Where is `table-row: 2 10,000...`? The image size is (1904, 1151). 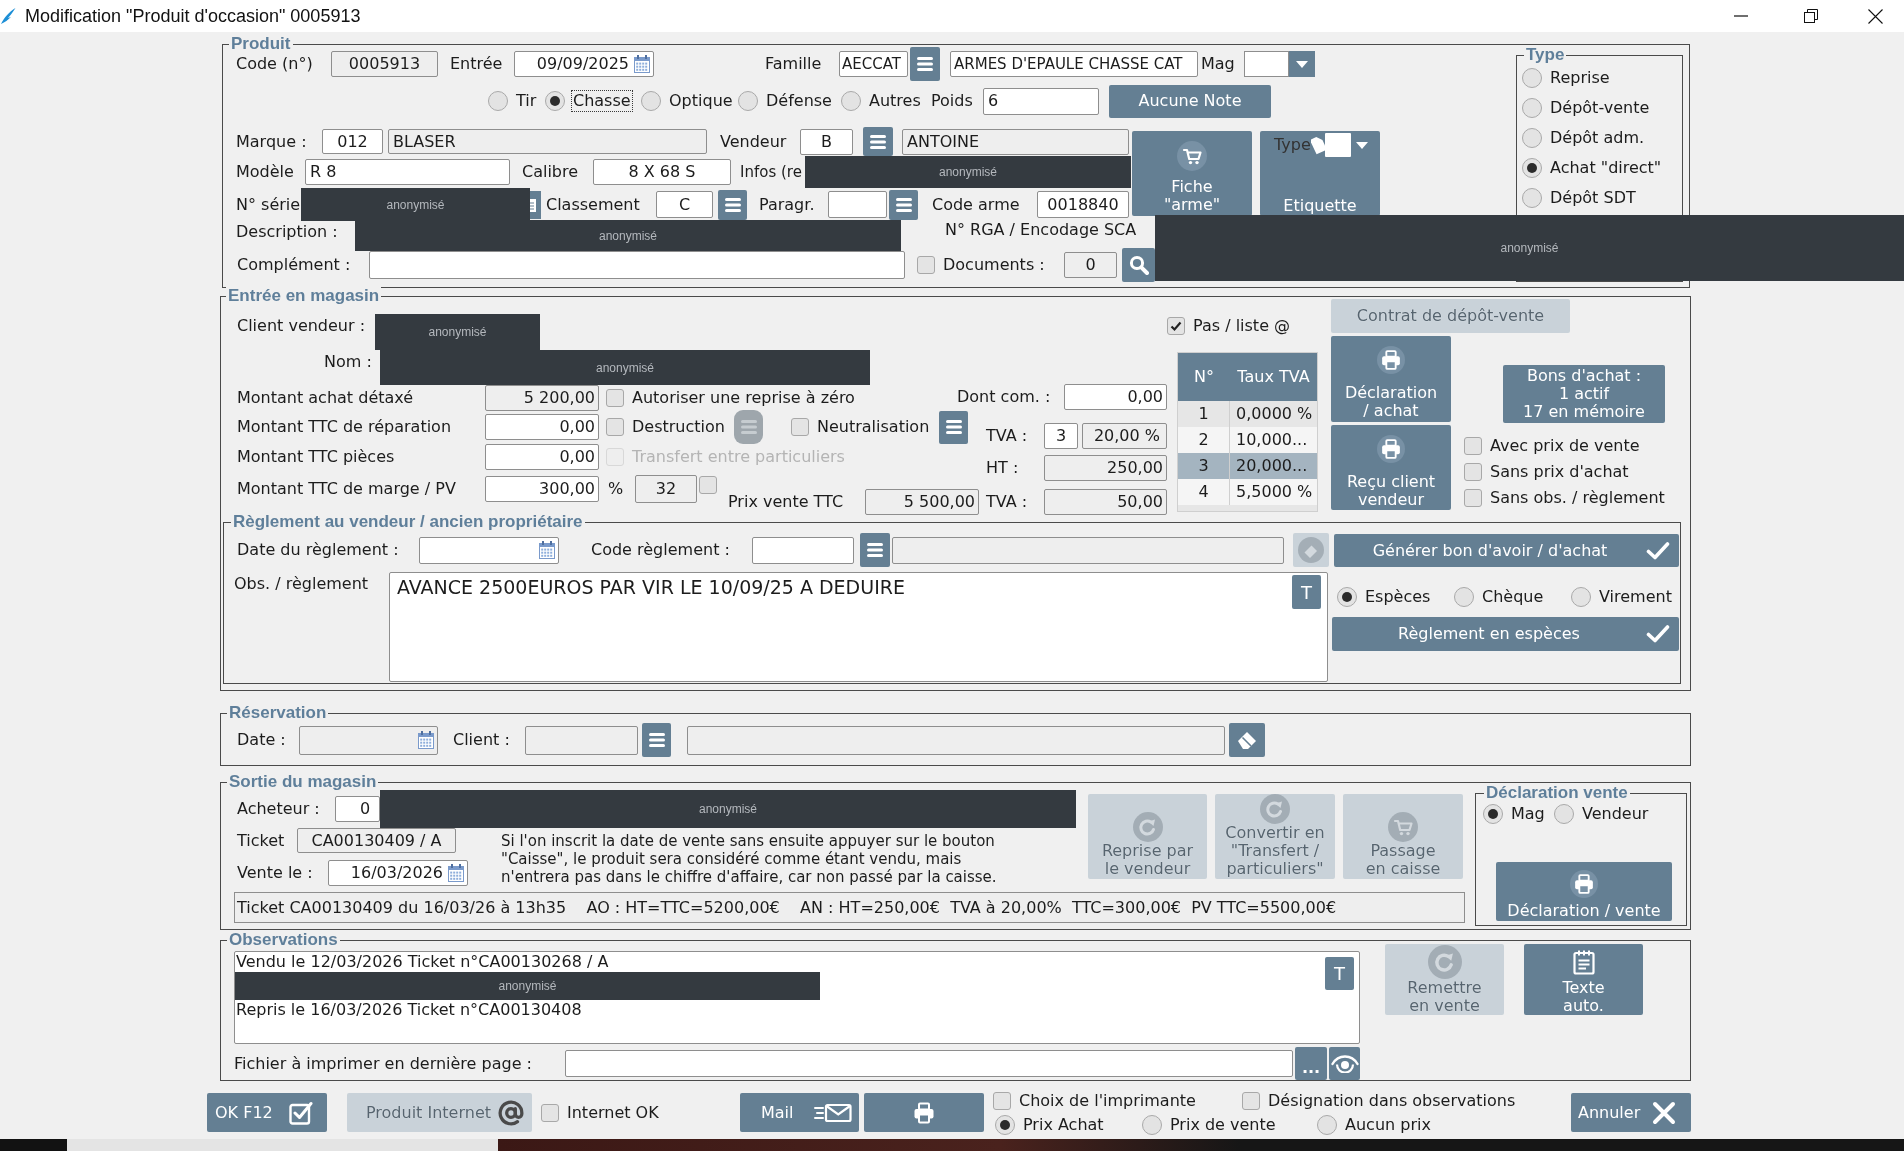 table-row: 2 10,000... is located at coordinates (1247, 440).